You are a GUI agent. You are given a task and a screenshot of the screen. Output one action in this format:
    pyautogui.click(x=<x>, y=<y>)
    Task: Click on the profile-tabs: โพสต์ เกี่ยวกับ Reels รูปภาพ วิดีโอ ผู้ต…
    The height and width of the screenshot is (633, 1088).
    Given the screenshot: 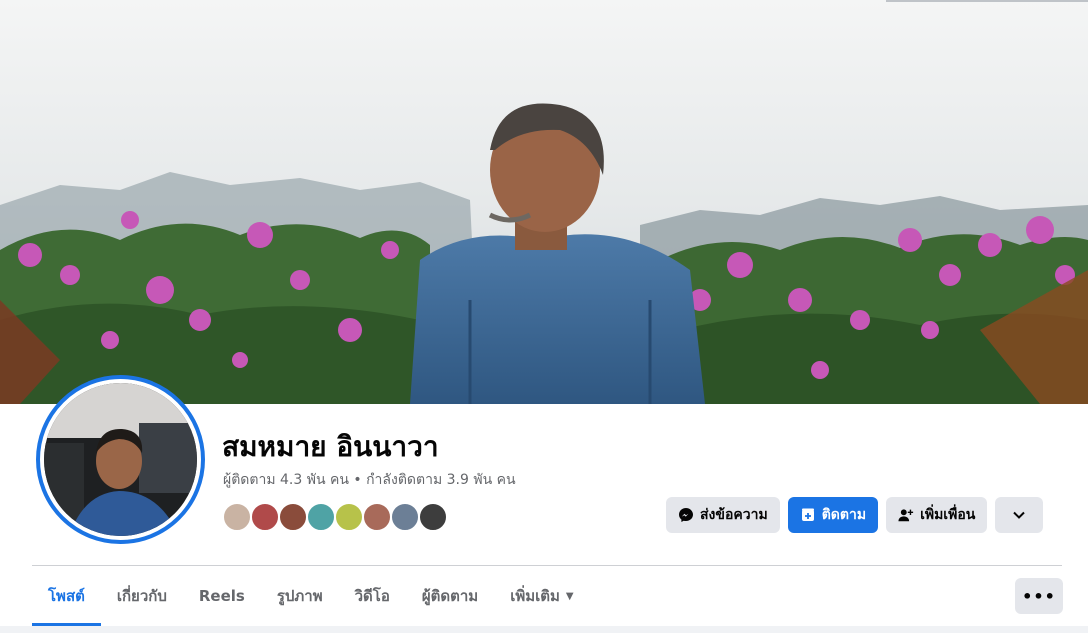 What is the action you would take?
    pyautogui.click(x=311, y=596)
    